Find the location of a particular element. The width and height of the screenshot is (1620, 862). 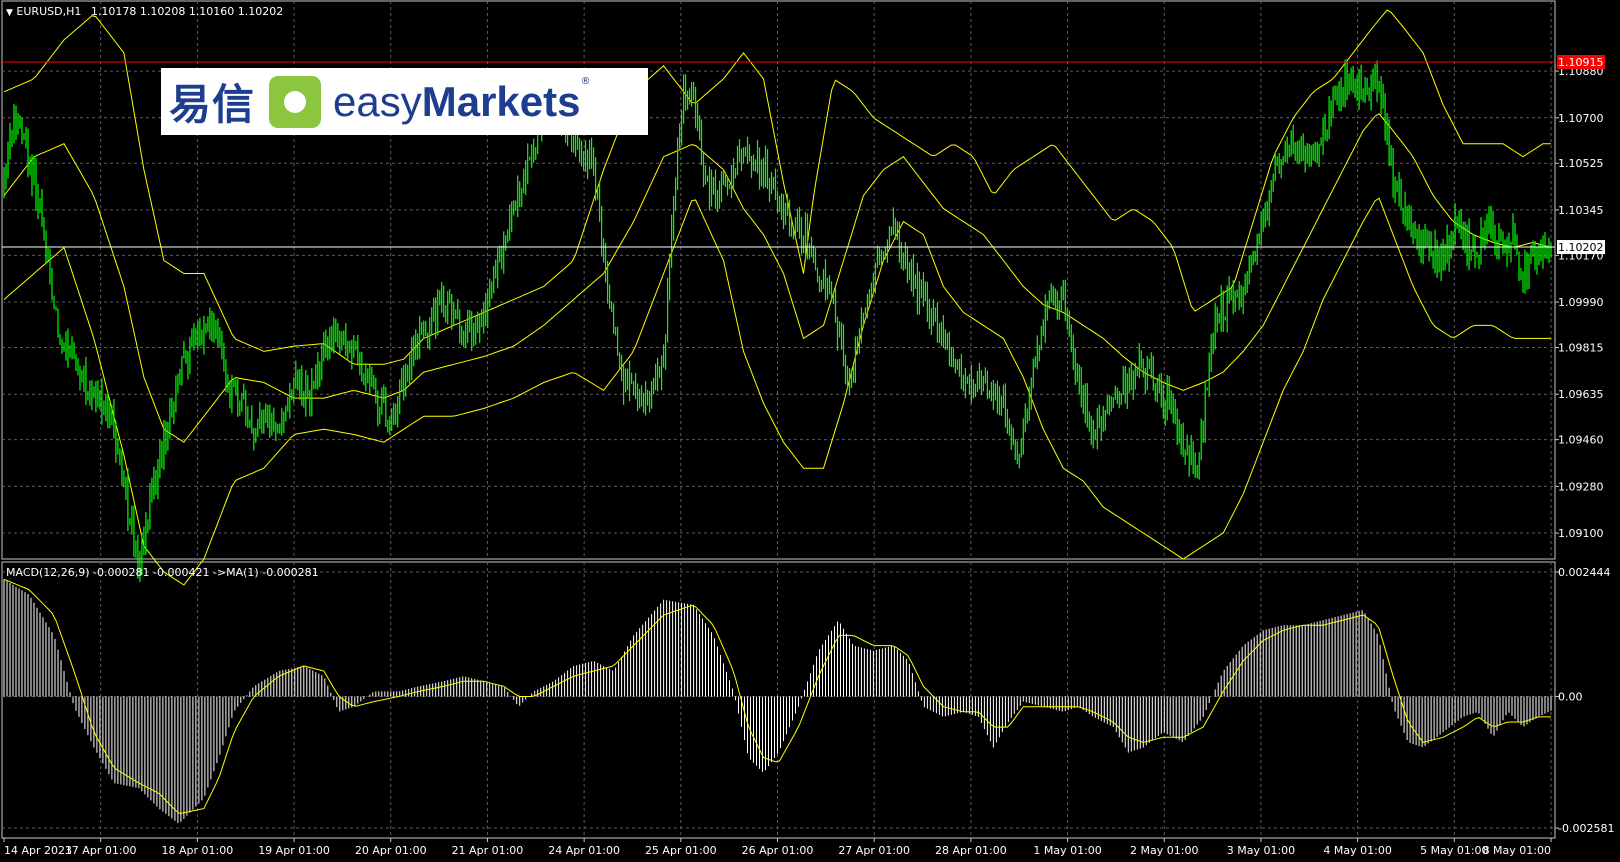

time-tick-label: 14 Apr 2023 is located at coordinates (38, 850).